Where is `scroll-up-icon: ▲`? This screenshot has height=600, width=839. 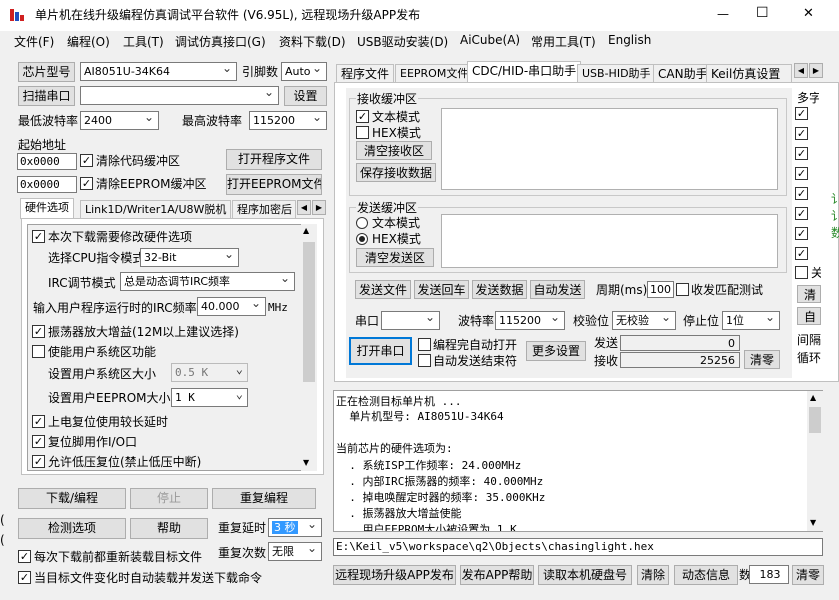
scroll-up-icon: ▲ is located at coordinates (306, 230).